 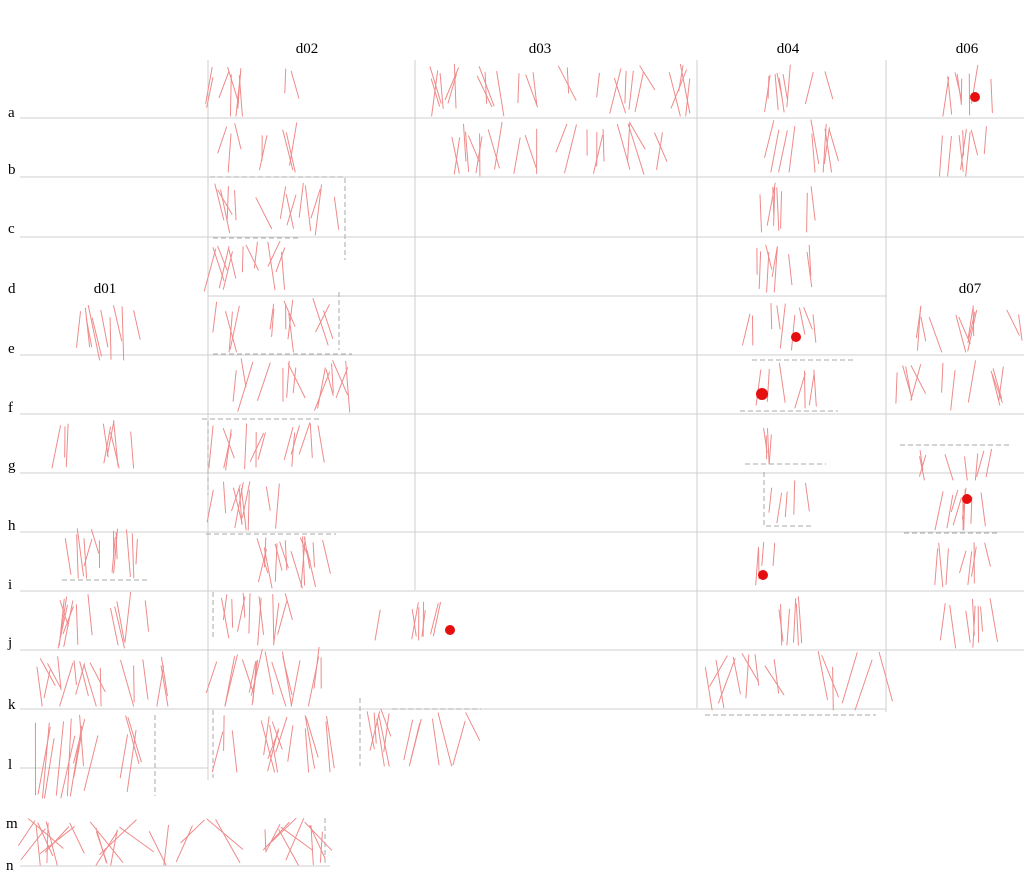 What do you see at coordinates (11, 113) in the screenshot?
I see `row-label: a` at bounding box center [11, 113].